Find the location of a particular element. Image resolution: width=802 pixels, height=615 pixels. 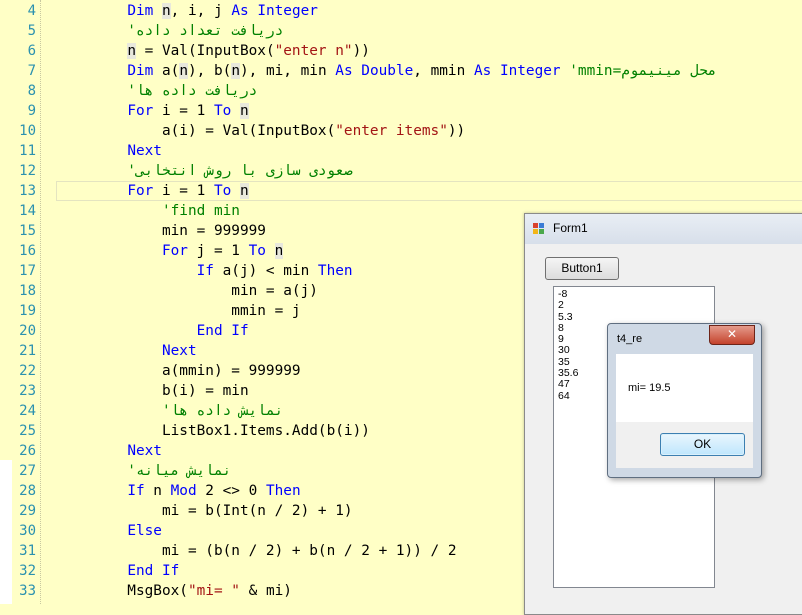

code-text: mi = b(Int(n / 2) + 1) is located at coordinates (205, 511).